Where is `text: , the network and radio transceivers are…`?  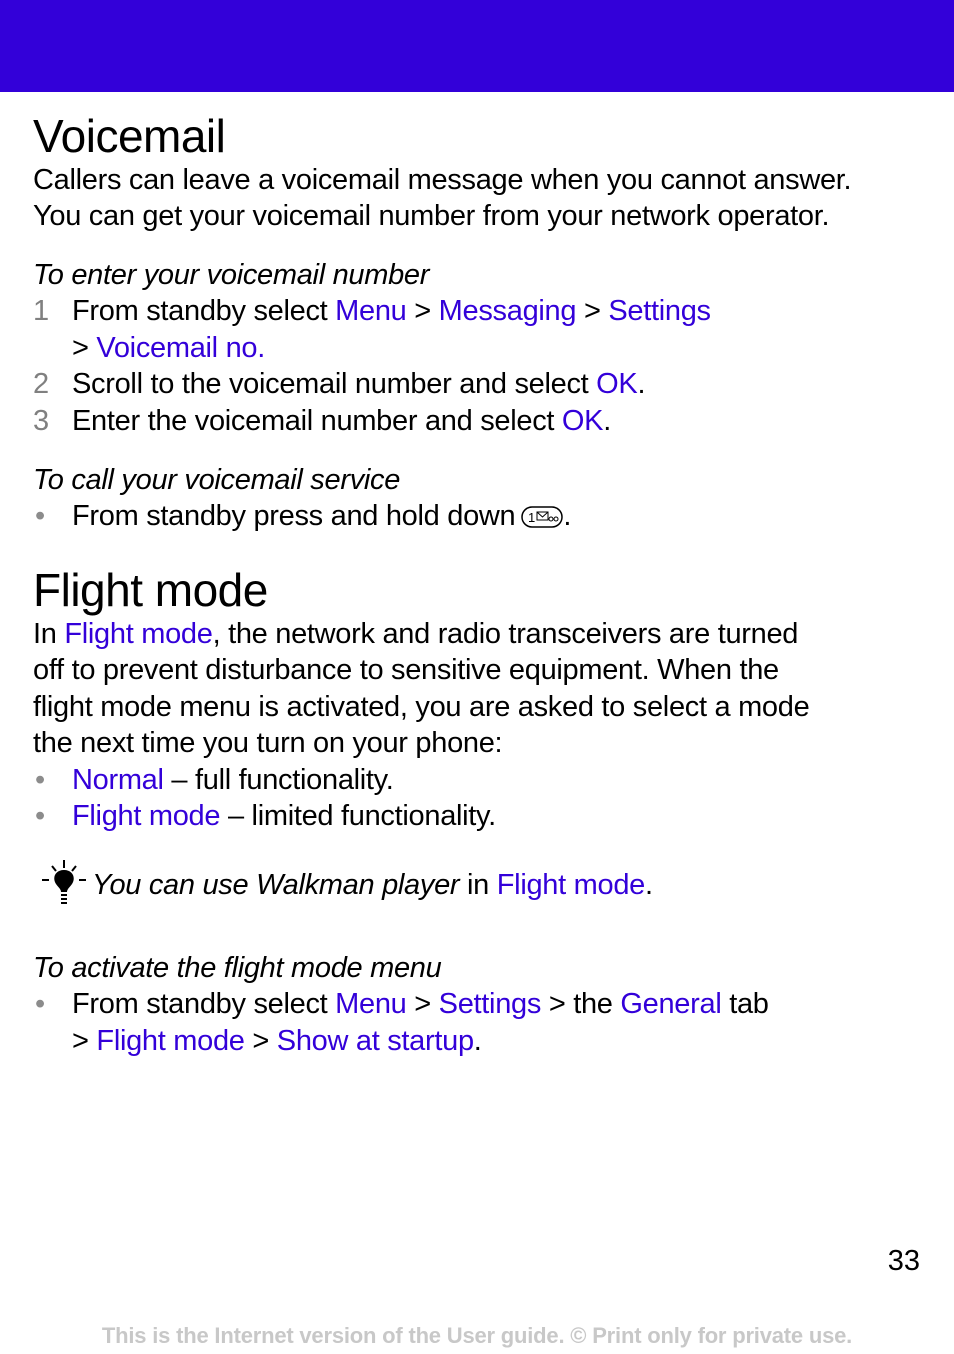
text: , the network and radio transceivers are… is located at coordinates (505, 634).